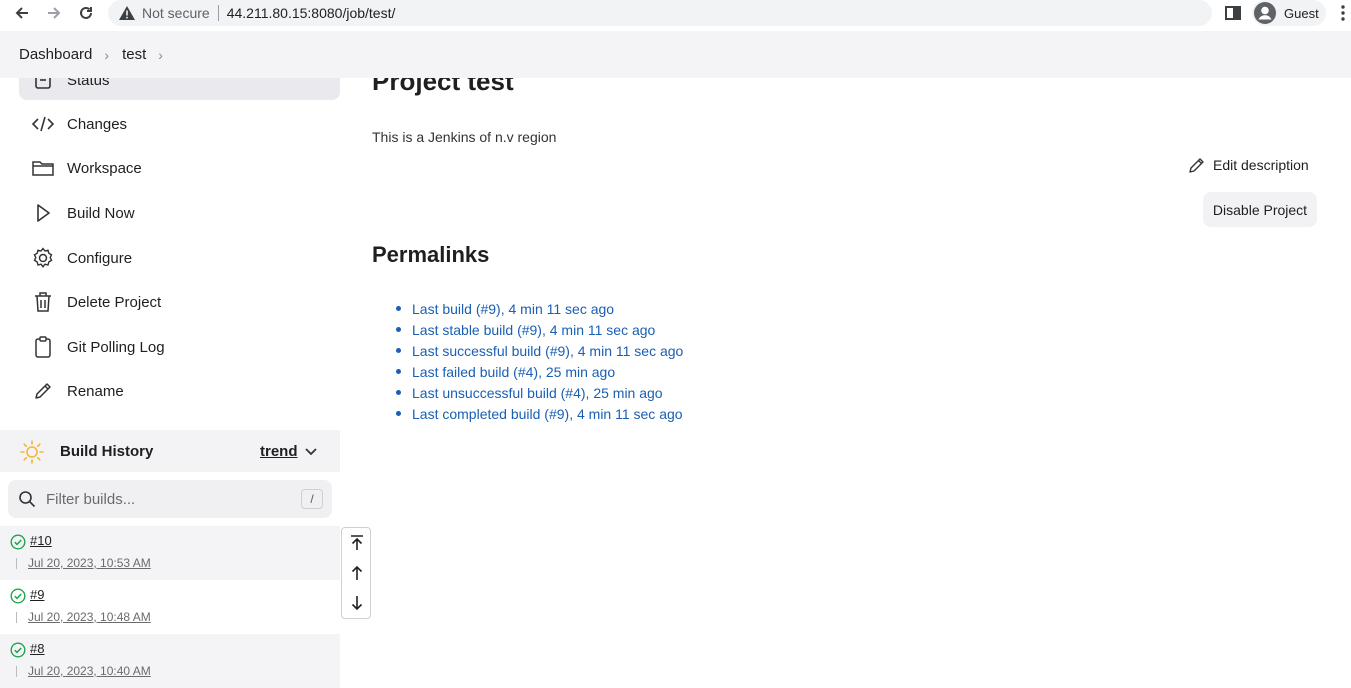 This screenshot has width=1351, height=688. Describe the element at coordinates (179, 213) in the screenshot. I see `sidebar-item-build-now: Build Now` at that location.